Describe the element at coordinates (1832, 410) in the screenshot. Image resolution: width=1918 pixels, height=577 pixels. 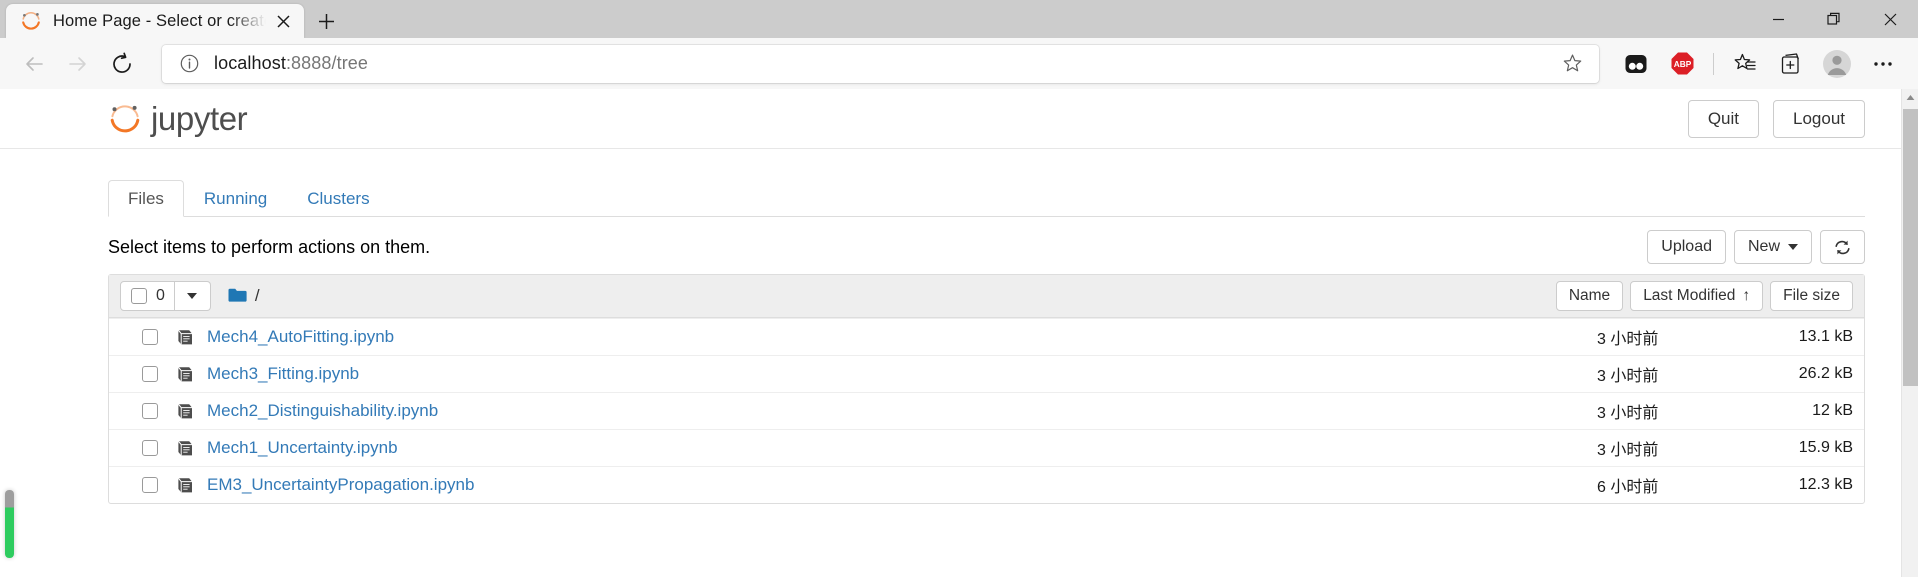
I see `file-size: 12 kB` at that location.